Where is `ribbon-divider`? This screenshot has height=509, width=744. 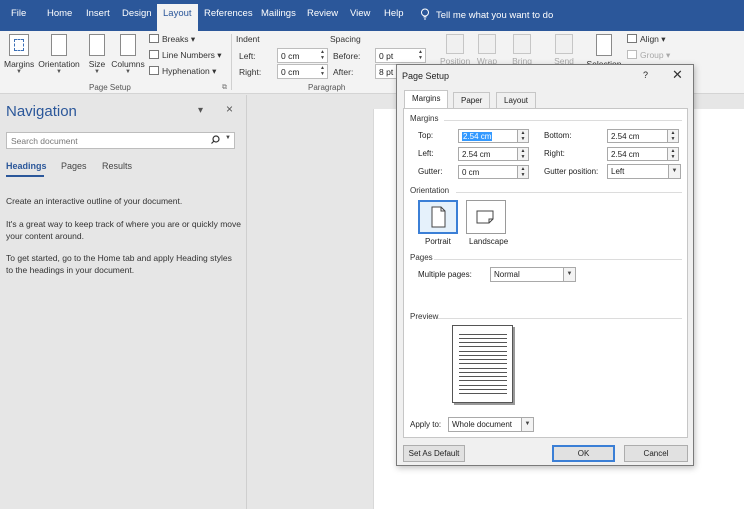
ribbon-divider is located at coordinates (231, 62).